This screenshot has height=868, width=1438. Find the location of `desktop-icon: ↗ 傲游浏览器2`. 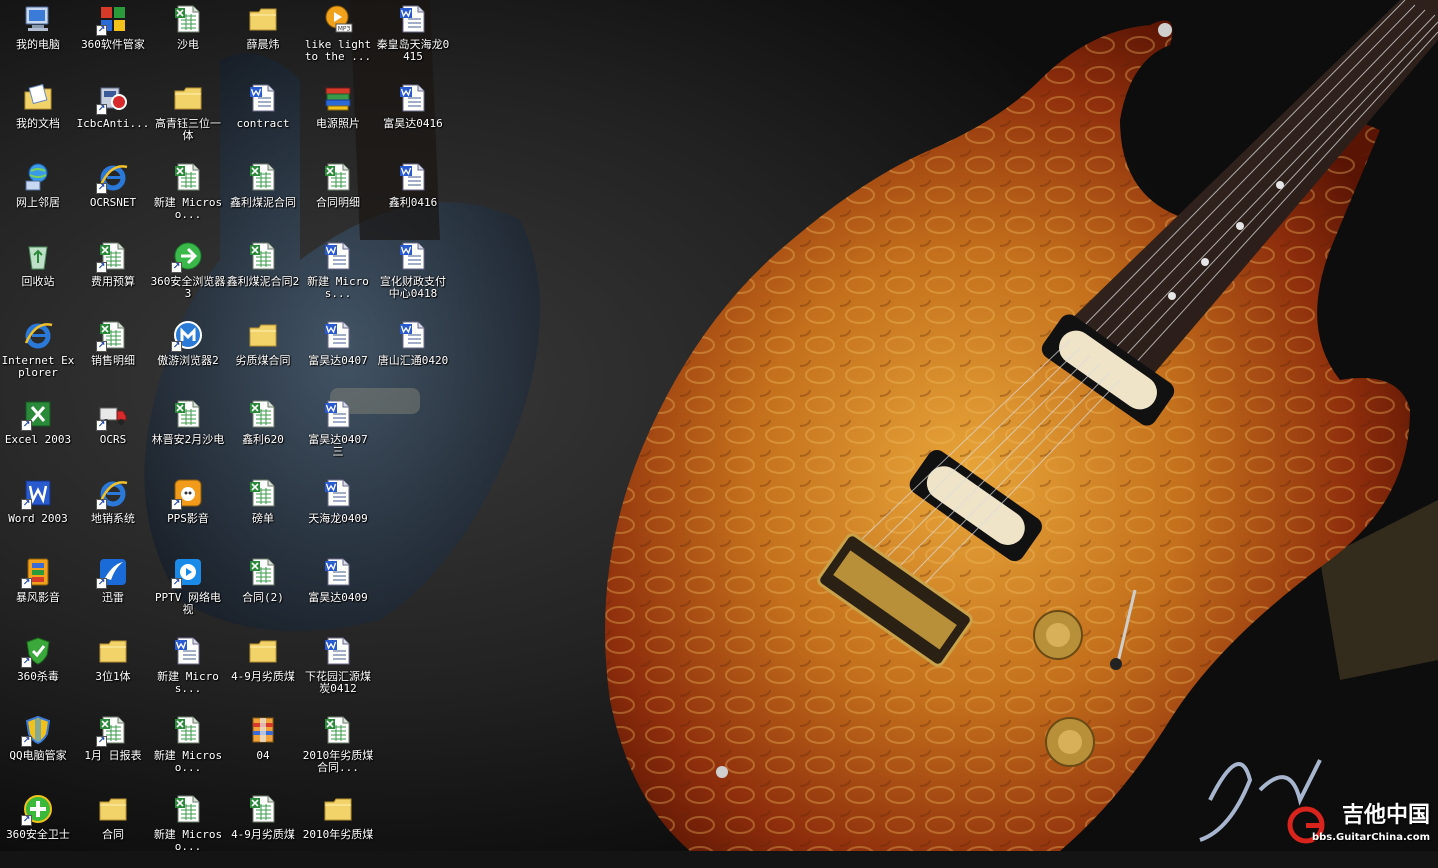

desktop-icon: ↗ 傲游浏览器2 is located at coordinates (188, 355).